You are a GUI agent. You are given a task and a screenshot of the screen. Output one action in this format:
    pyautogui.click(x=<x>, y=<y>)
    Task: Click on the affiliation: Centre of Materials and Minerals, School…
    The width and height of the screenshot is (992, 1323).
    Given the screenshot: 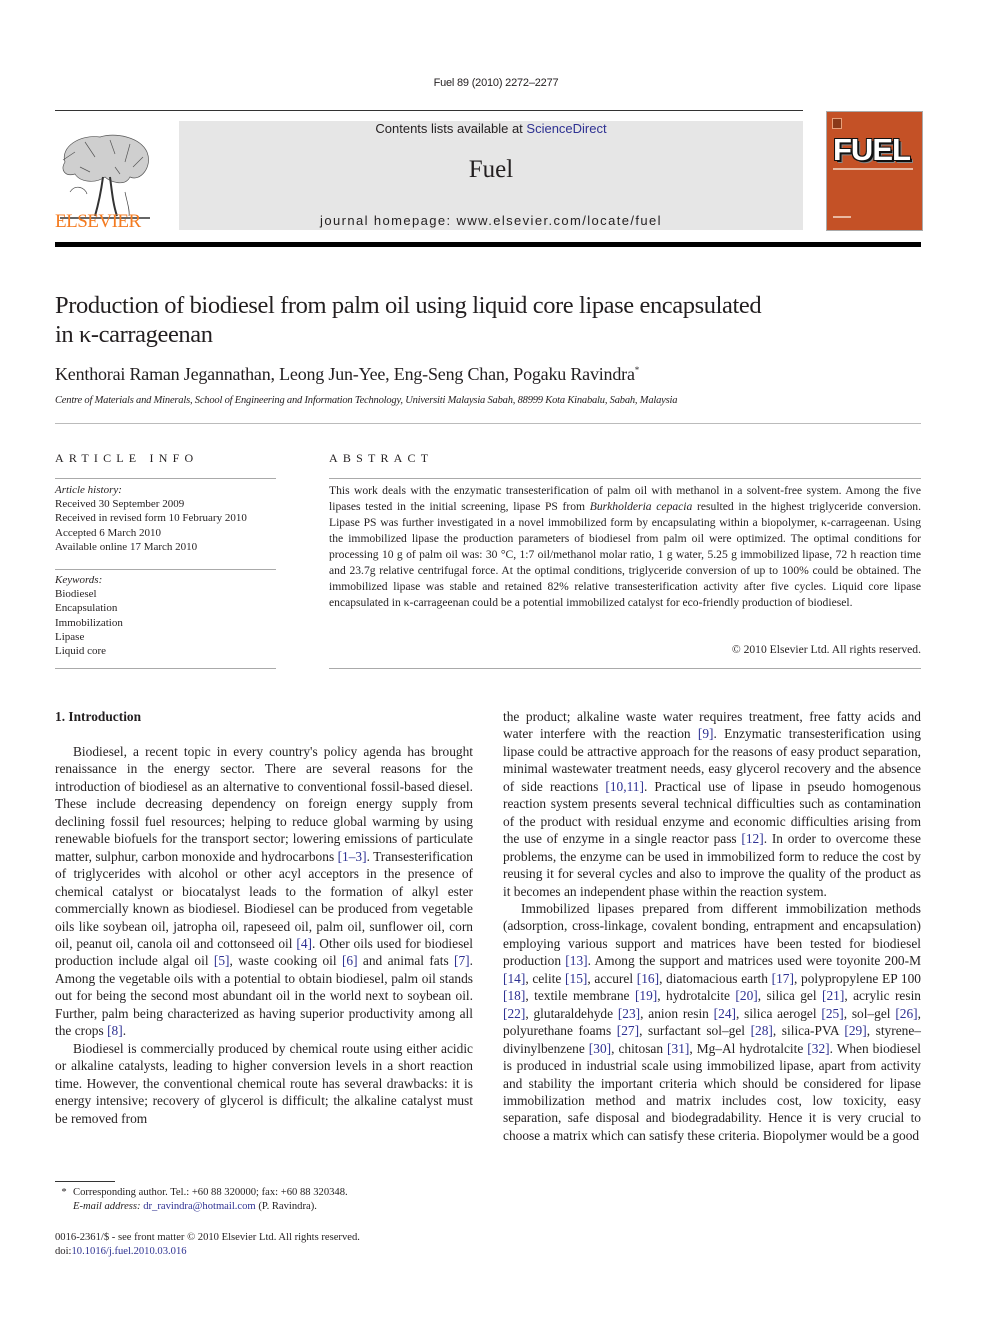 What is the action you would take?
    pyautogui.click(x=366, y=400)
    